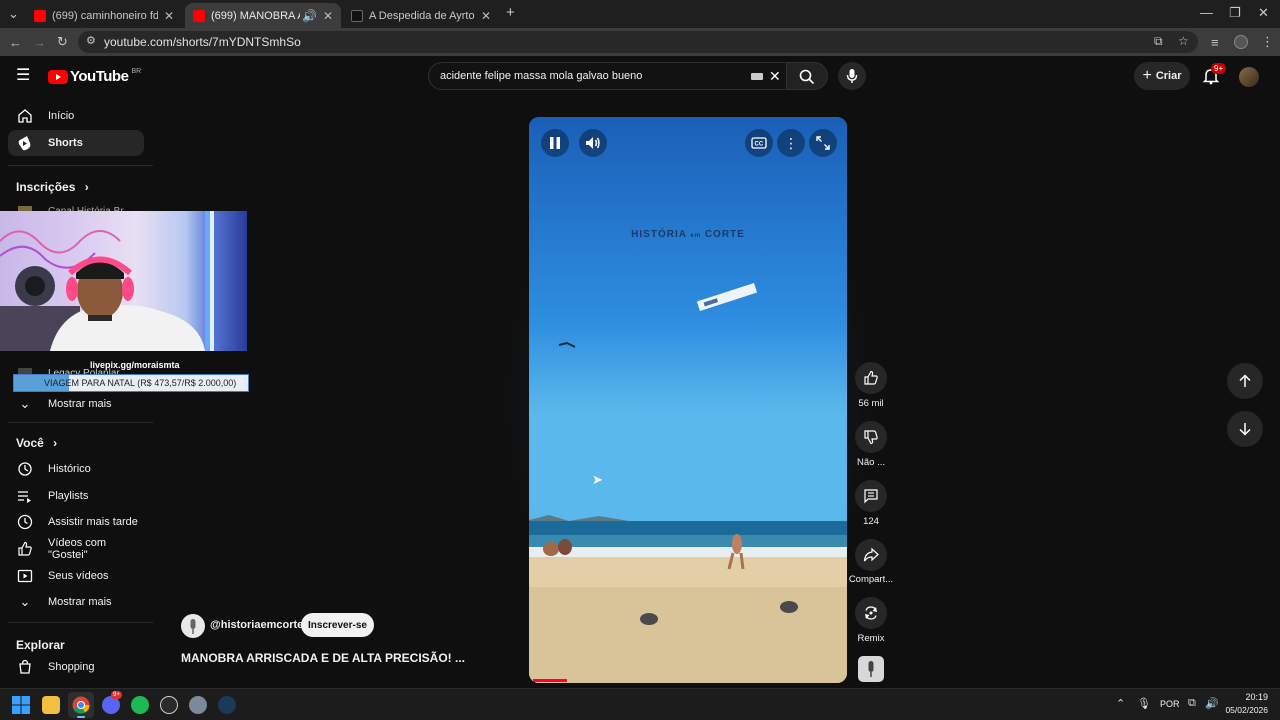  I want to click on pause-button, so click(555, 143).